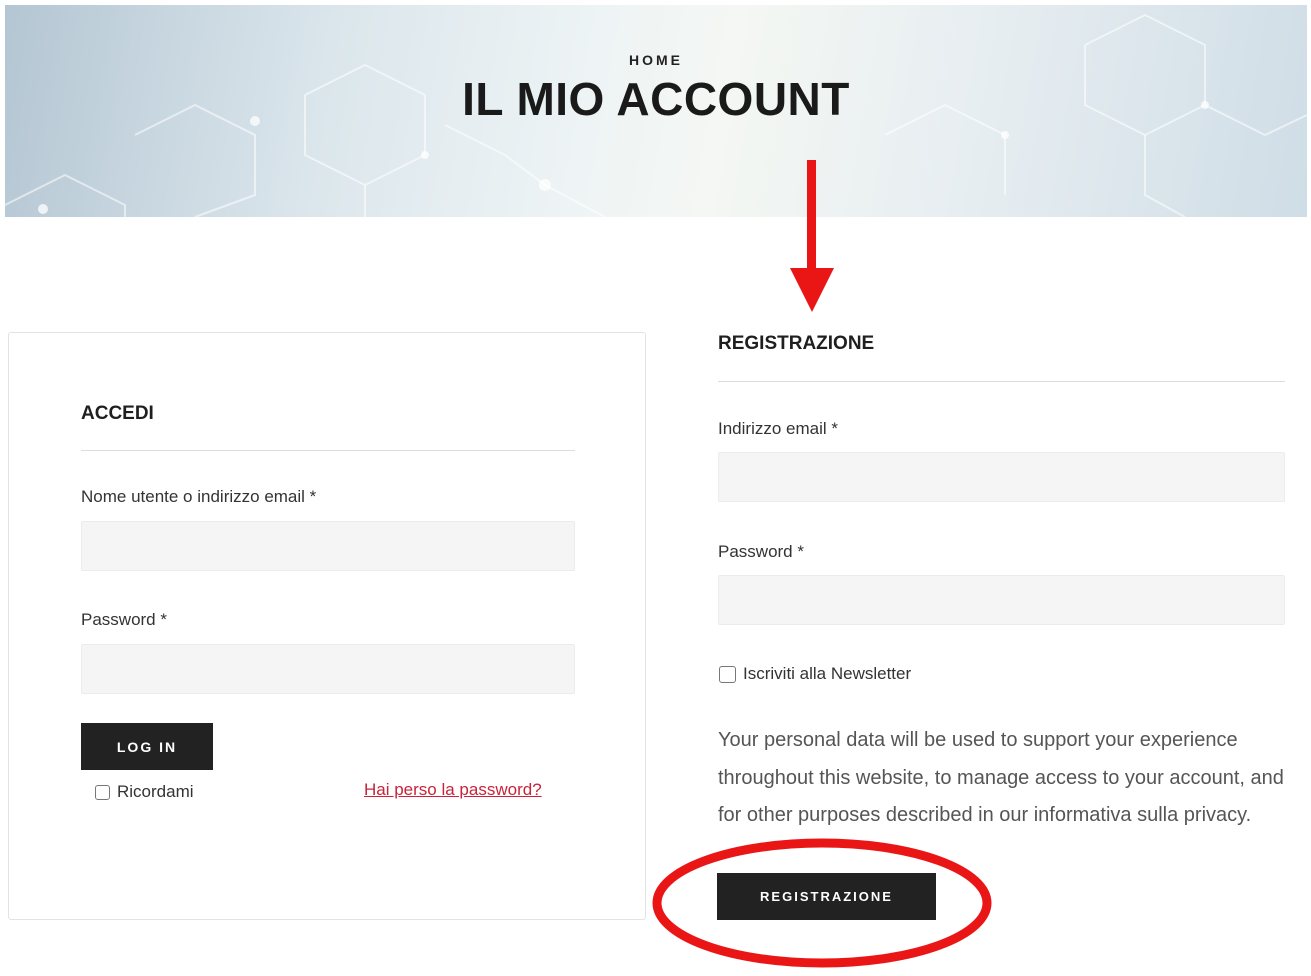 The height and width of the screenshot is (976, 1311). What do you see at coordinates (124, 619) in the screenshot?
I see `login-password-label: Password *` at bounding box center [124, 619].